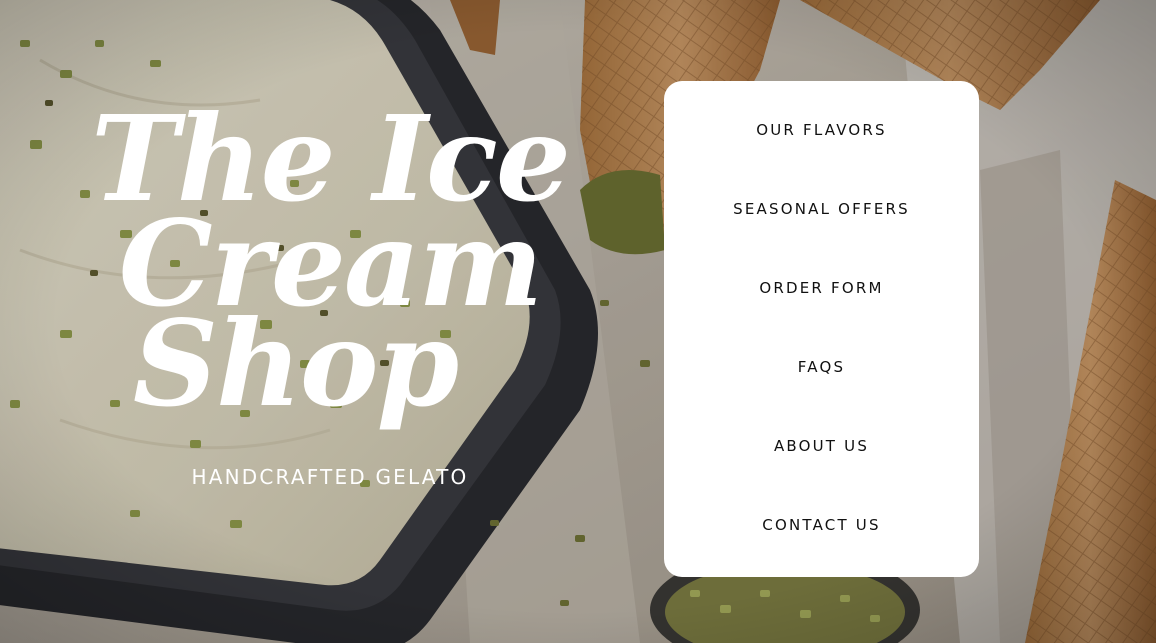 The image size is (1156, 643). I want to click on nav-item-faqs: FAQS, so click(821, 367).